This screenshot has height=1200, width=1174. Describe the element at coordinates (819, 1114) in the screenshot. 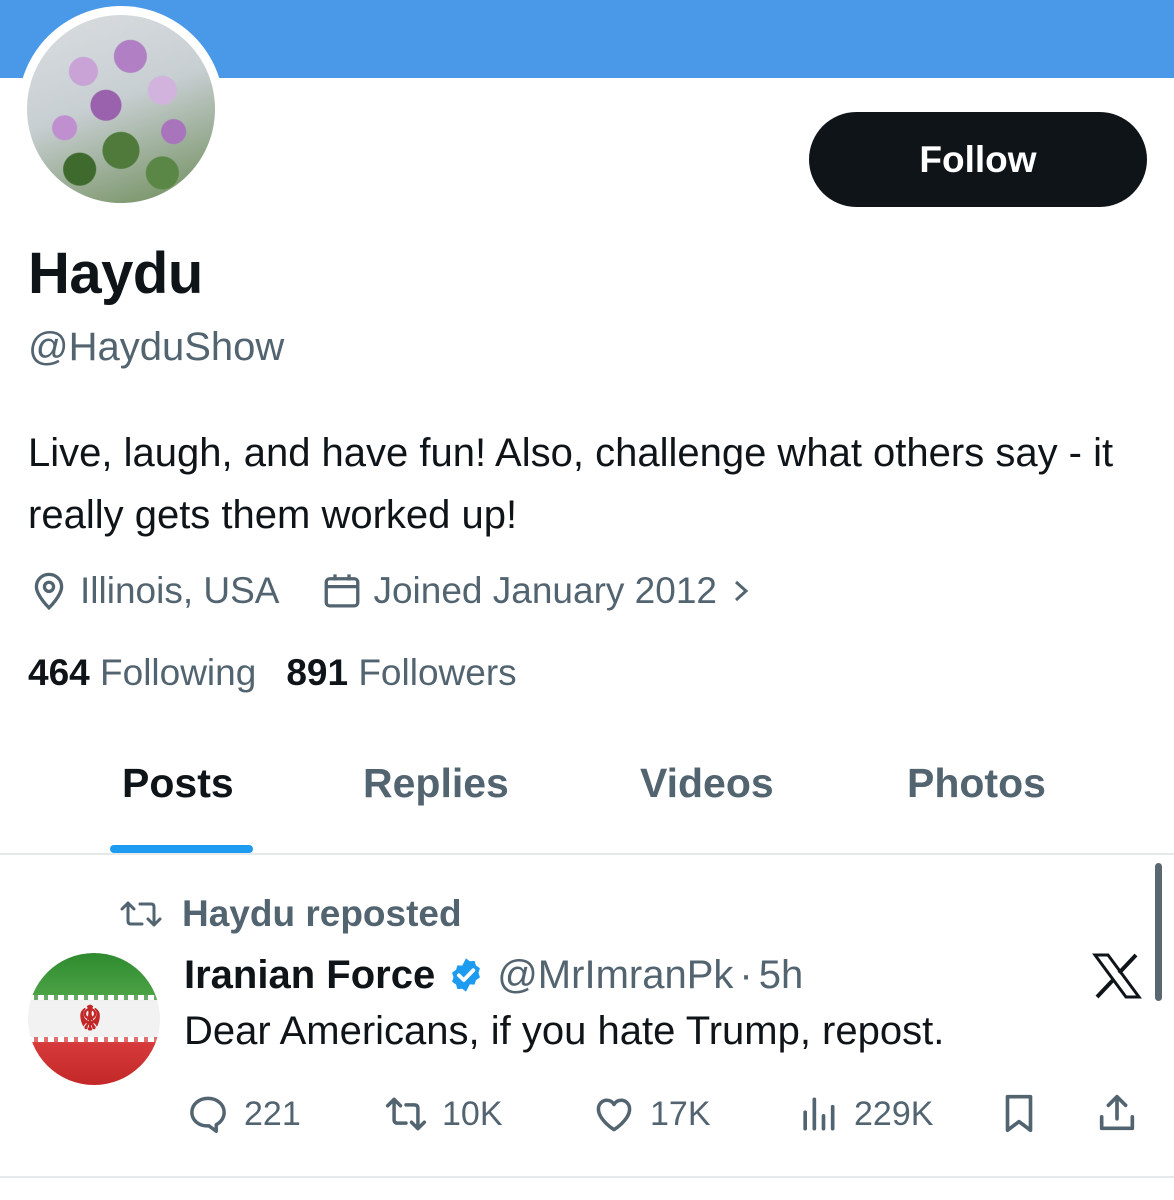

I see `analytics-icon` at that location.